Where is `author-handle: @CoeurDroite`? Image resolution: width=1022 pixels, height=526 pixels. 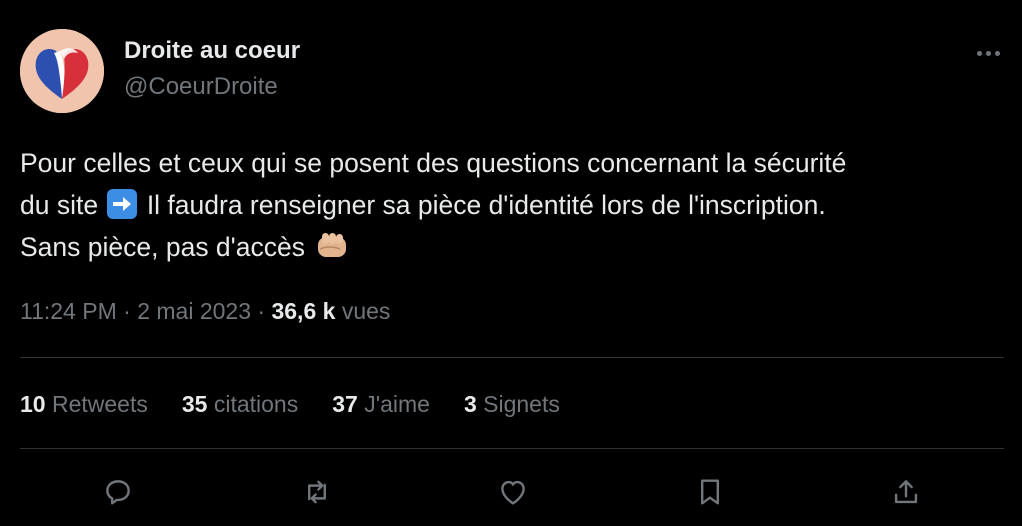
author-handle: @CoeurDroite is located at coordinates (201, 87).